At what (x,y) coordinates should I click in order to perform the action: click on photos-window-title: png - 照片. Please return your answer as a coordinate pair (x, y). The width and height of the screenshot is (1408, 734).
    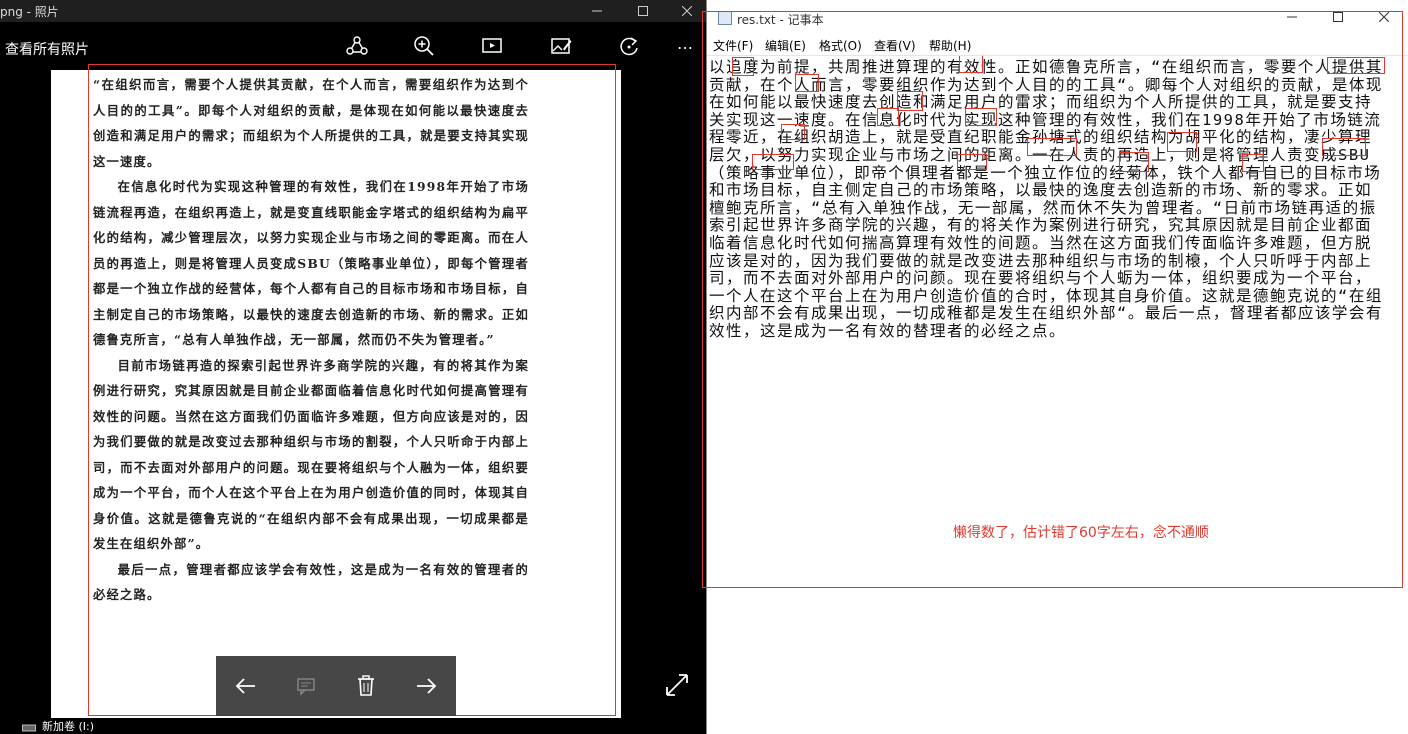
    Looking at the image, I should click on (29, 12).